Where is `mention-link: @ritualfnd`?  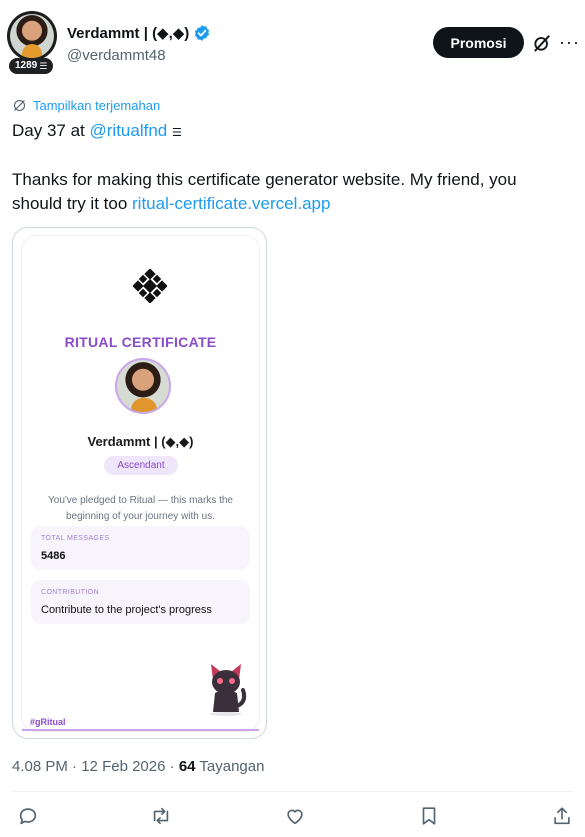 mention-link: @ritualfnd is located at coordinates (129, 130).